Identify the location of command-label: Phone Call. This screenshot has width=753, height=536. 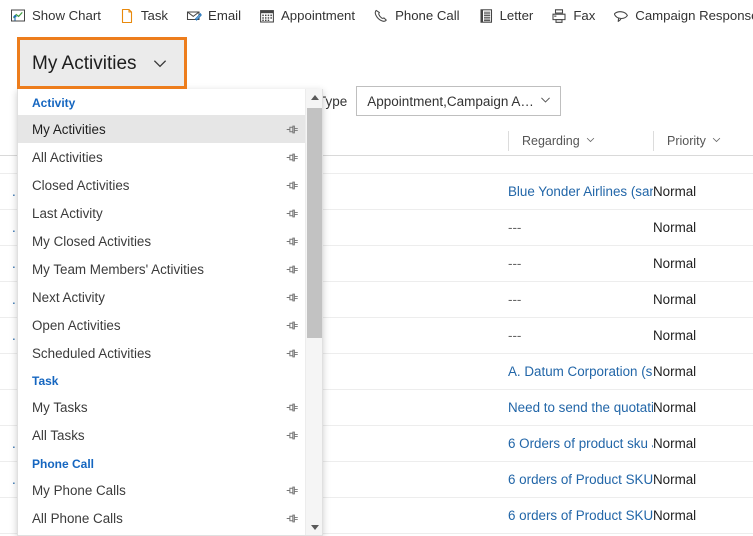
(427, 15).